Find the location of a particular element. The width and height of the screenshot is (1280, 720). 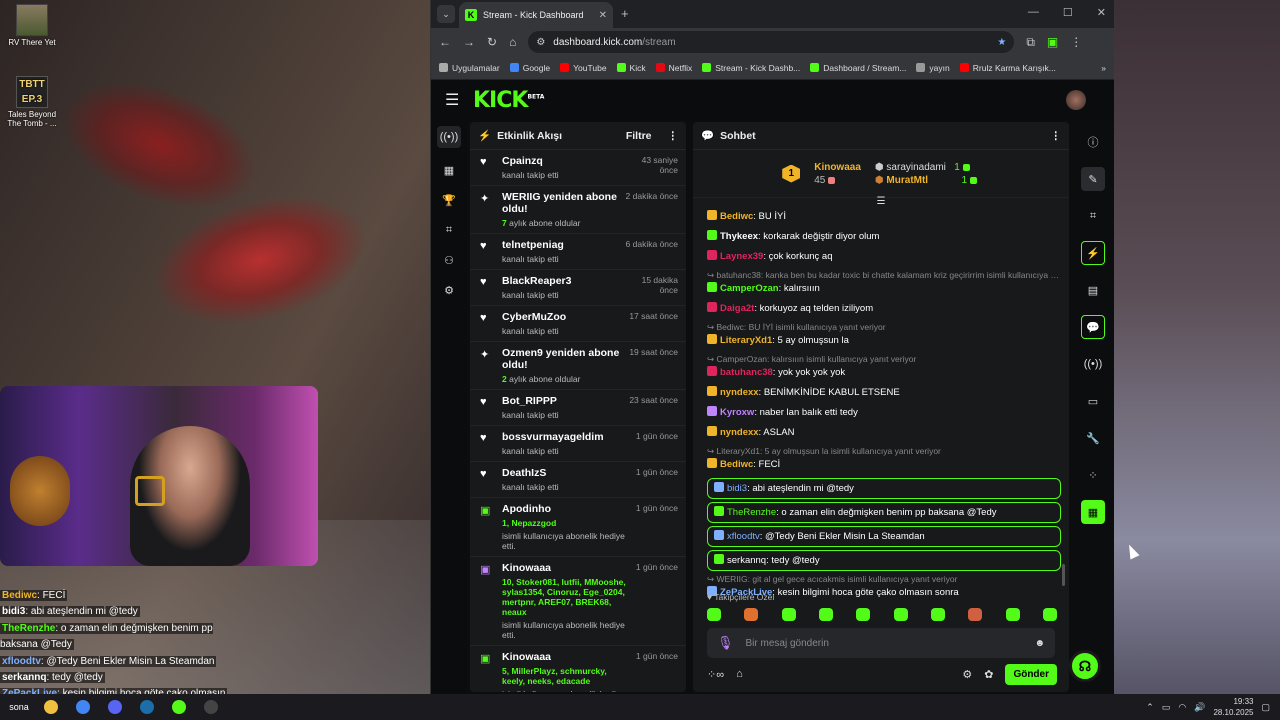

close-tab-icon: ✕ is located at coordinates (603, 15).